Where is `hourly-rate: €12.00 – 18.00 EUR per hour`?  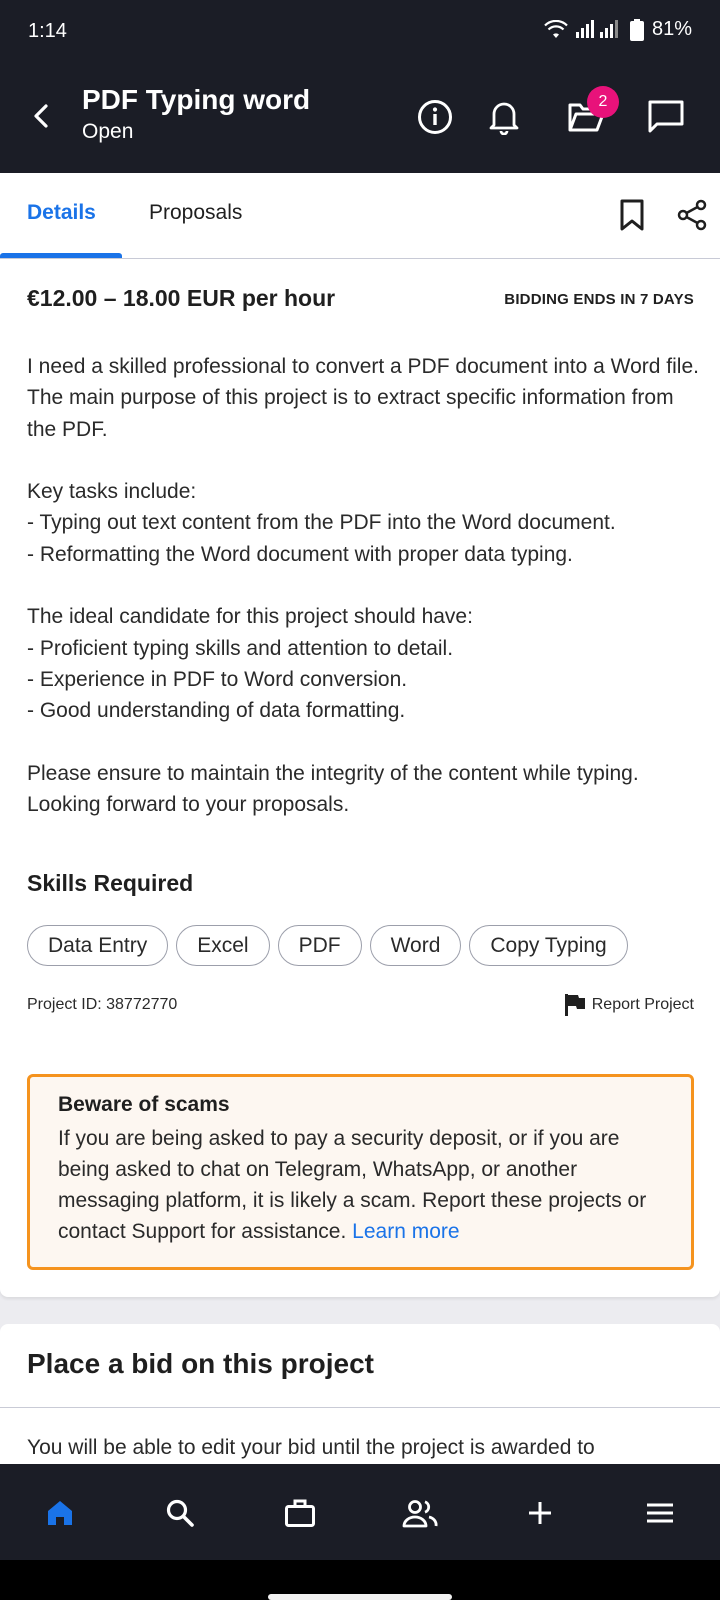 hourly-rate: €12.00 – 18.00 EUR per hour is located at coordinates (181, 298).